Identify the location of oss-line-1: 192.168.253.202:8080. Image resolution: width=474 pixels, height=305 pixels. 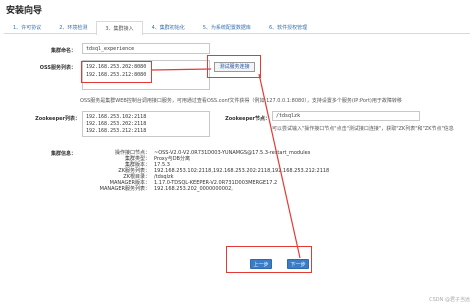
(116, 67).